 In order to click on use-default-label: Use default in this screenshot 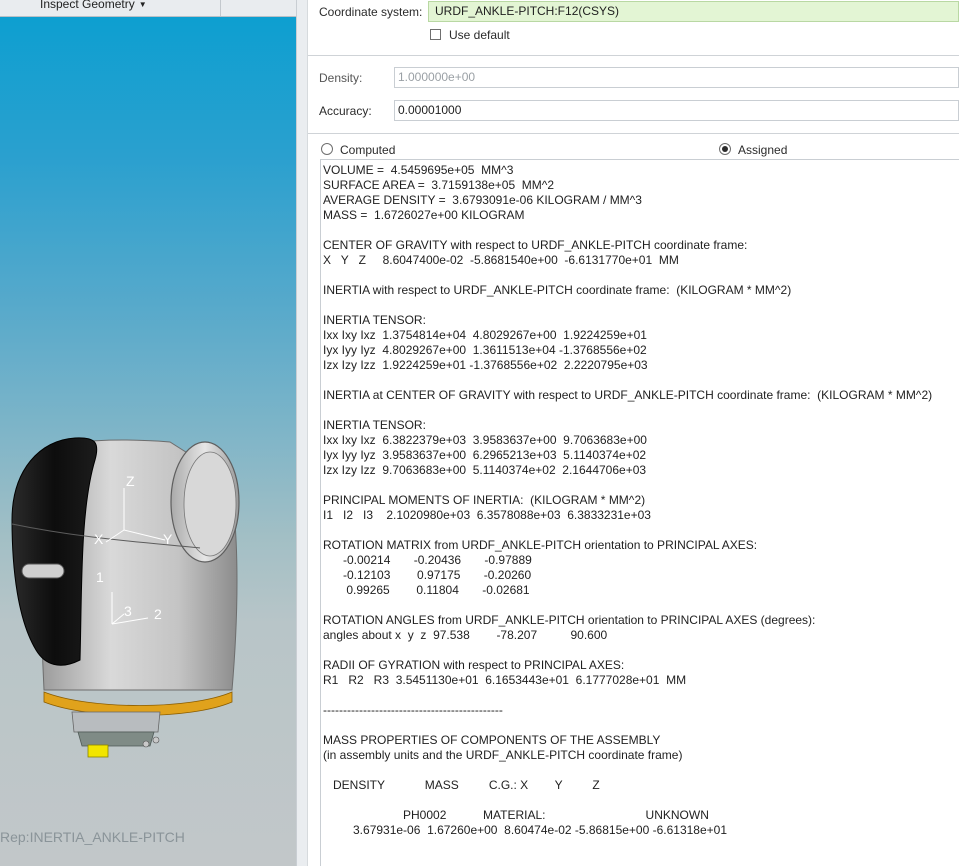, I will do `click(479, 35)`.